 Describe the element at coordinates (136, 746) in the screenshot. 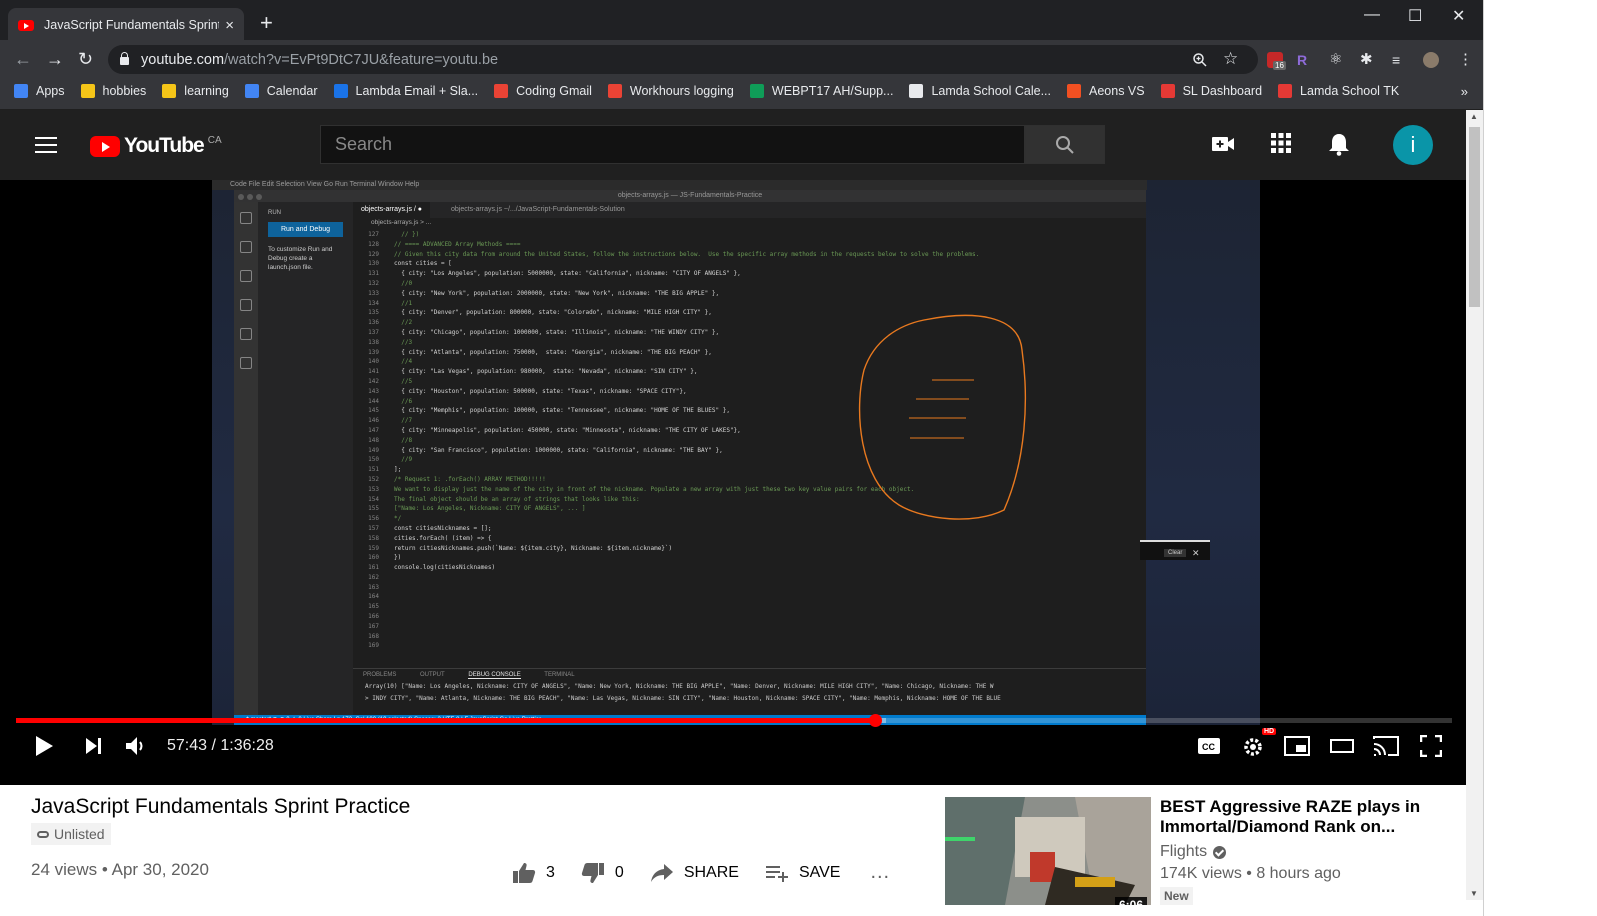

I see `volume-icon` at that location.